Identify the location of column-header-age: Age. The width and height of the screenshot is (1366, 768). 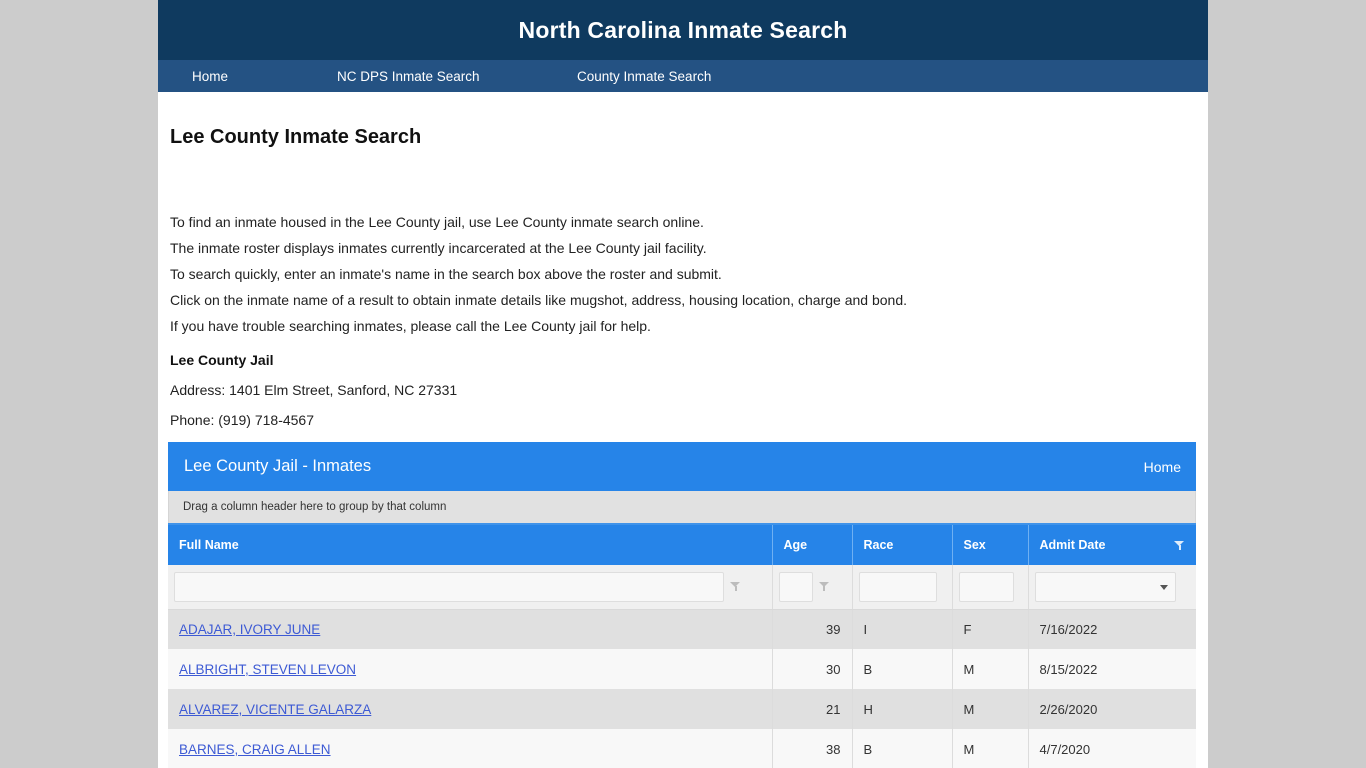
(812, 544).